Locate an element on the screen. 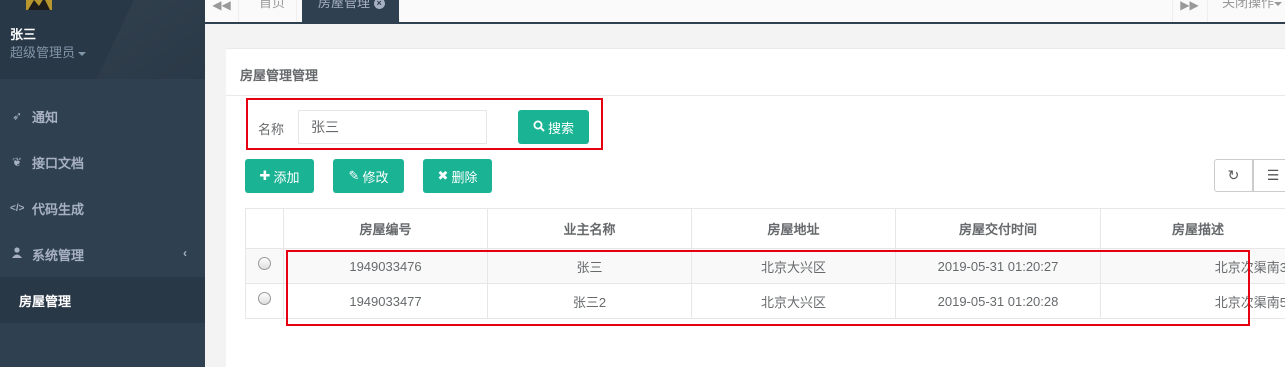  refresh-icon: ↻ is located at coordinates (1233, 175).